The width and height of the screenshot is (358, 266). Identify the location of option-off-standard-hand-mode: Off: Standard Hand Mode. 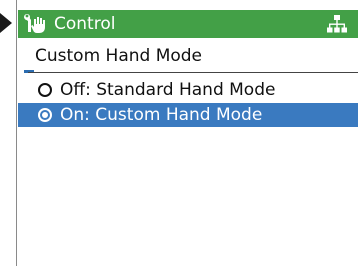
(188, 90).